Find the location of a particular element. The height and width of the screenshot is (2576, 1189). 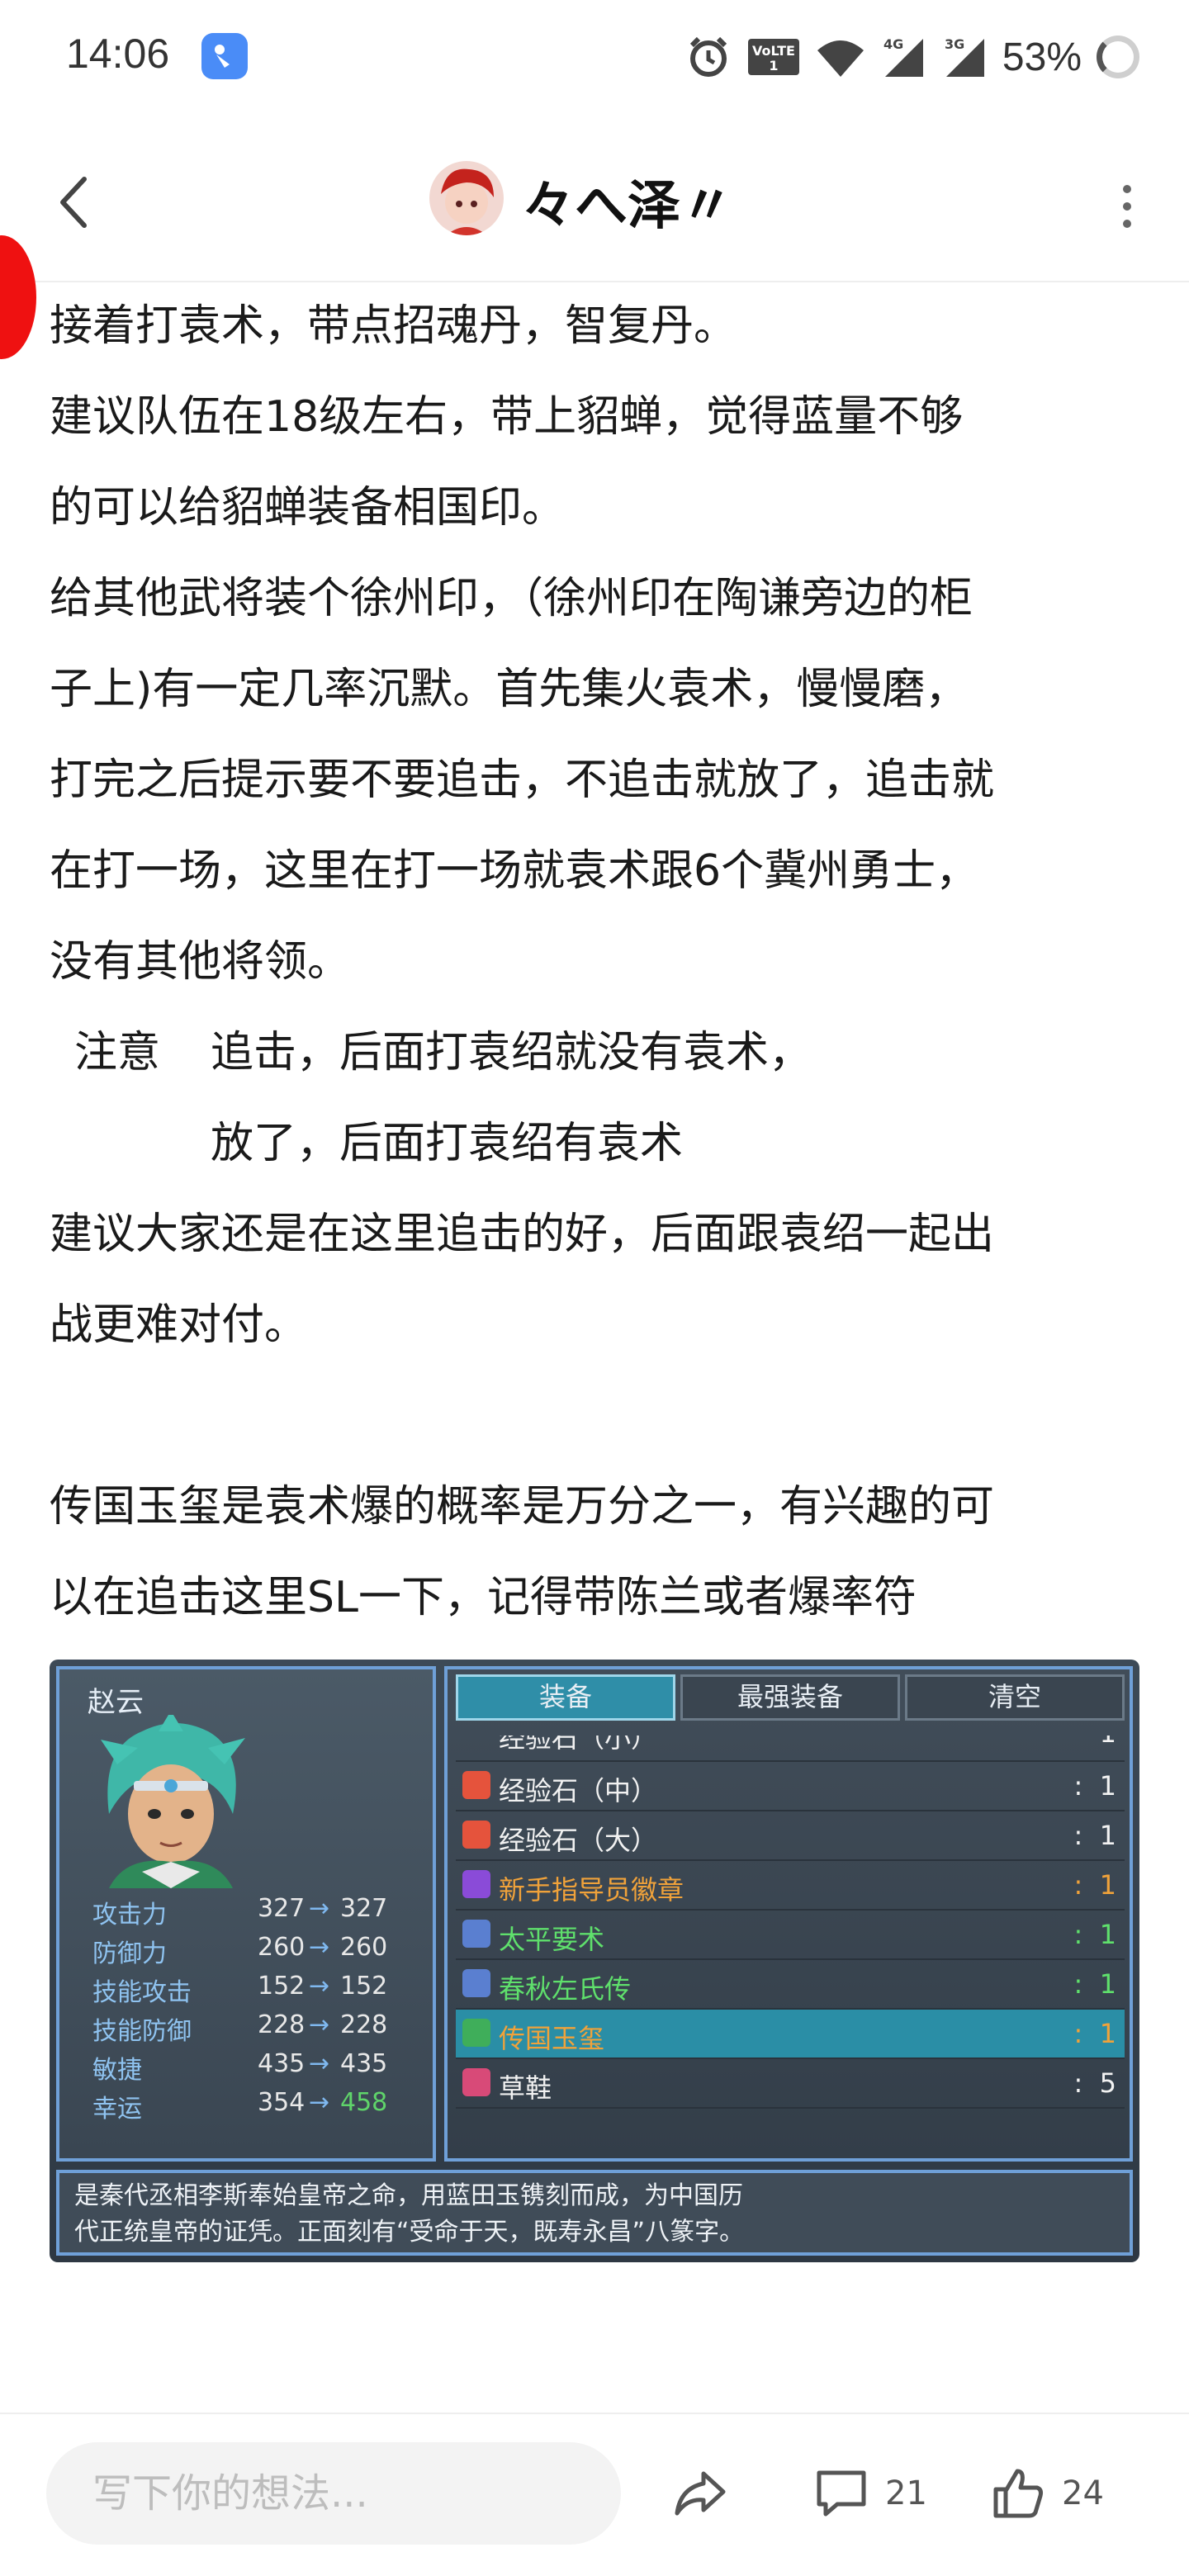

stat-label: 幸运 is located at coordinates (117, 2109).